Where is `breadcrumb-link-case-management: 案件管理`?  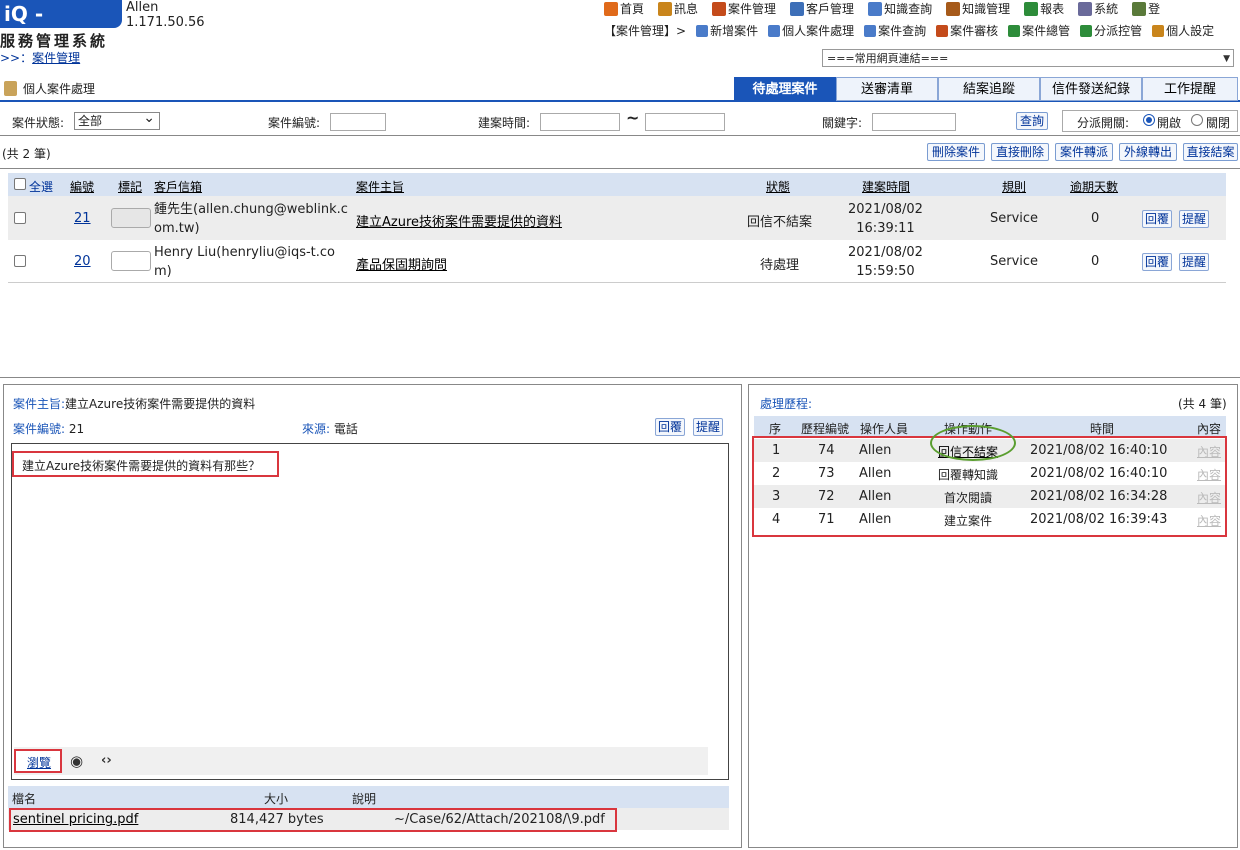 breadcrumb-link-case-management: 案件管理 is located at coordinates (56, 58).